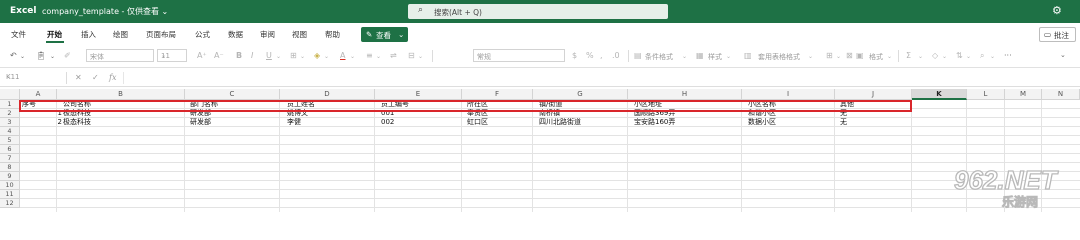 The width and height of the screenshot is (1080, 240). I want to click on gear-icon: ⚙, so click(1057, 10).